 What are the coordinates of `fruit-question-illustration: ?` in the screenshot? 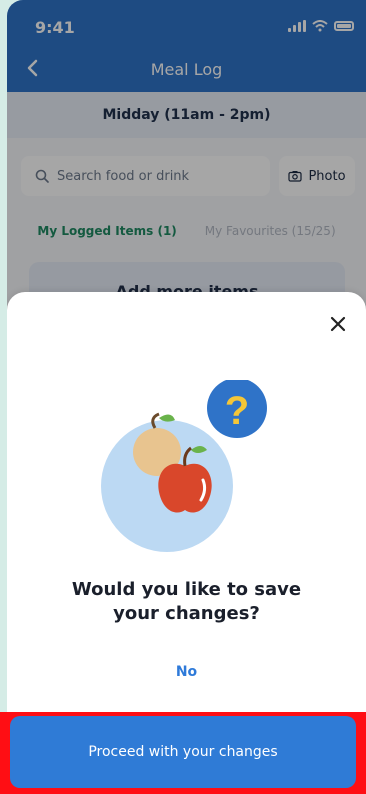 It's located at (184, 466).